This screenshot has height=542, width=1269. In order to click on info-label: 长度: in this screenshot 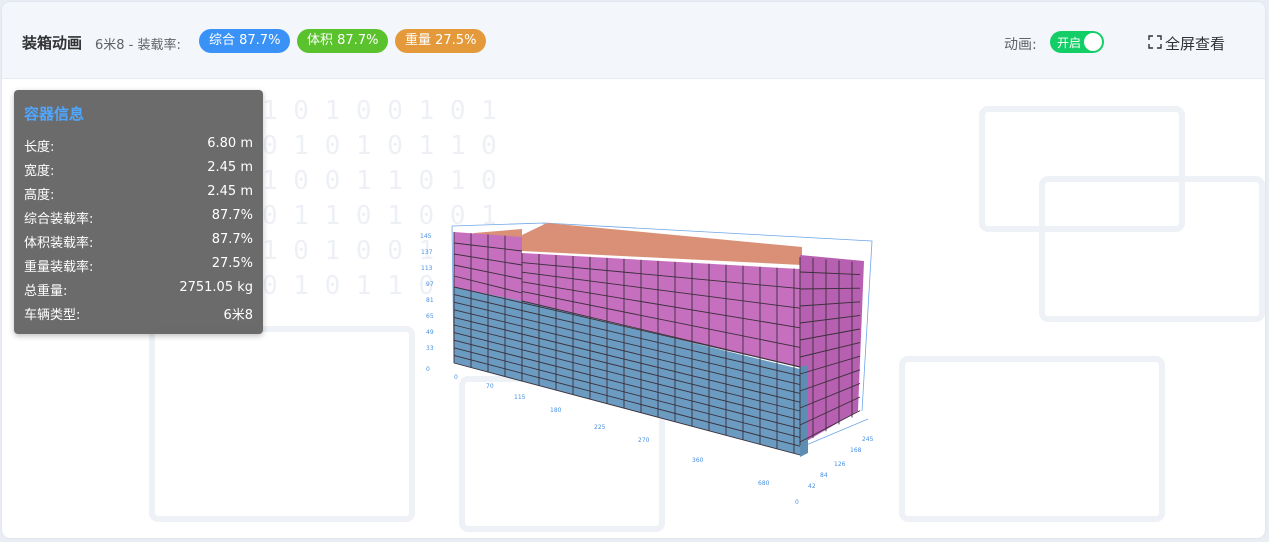, I will do `click(39, 147)`.